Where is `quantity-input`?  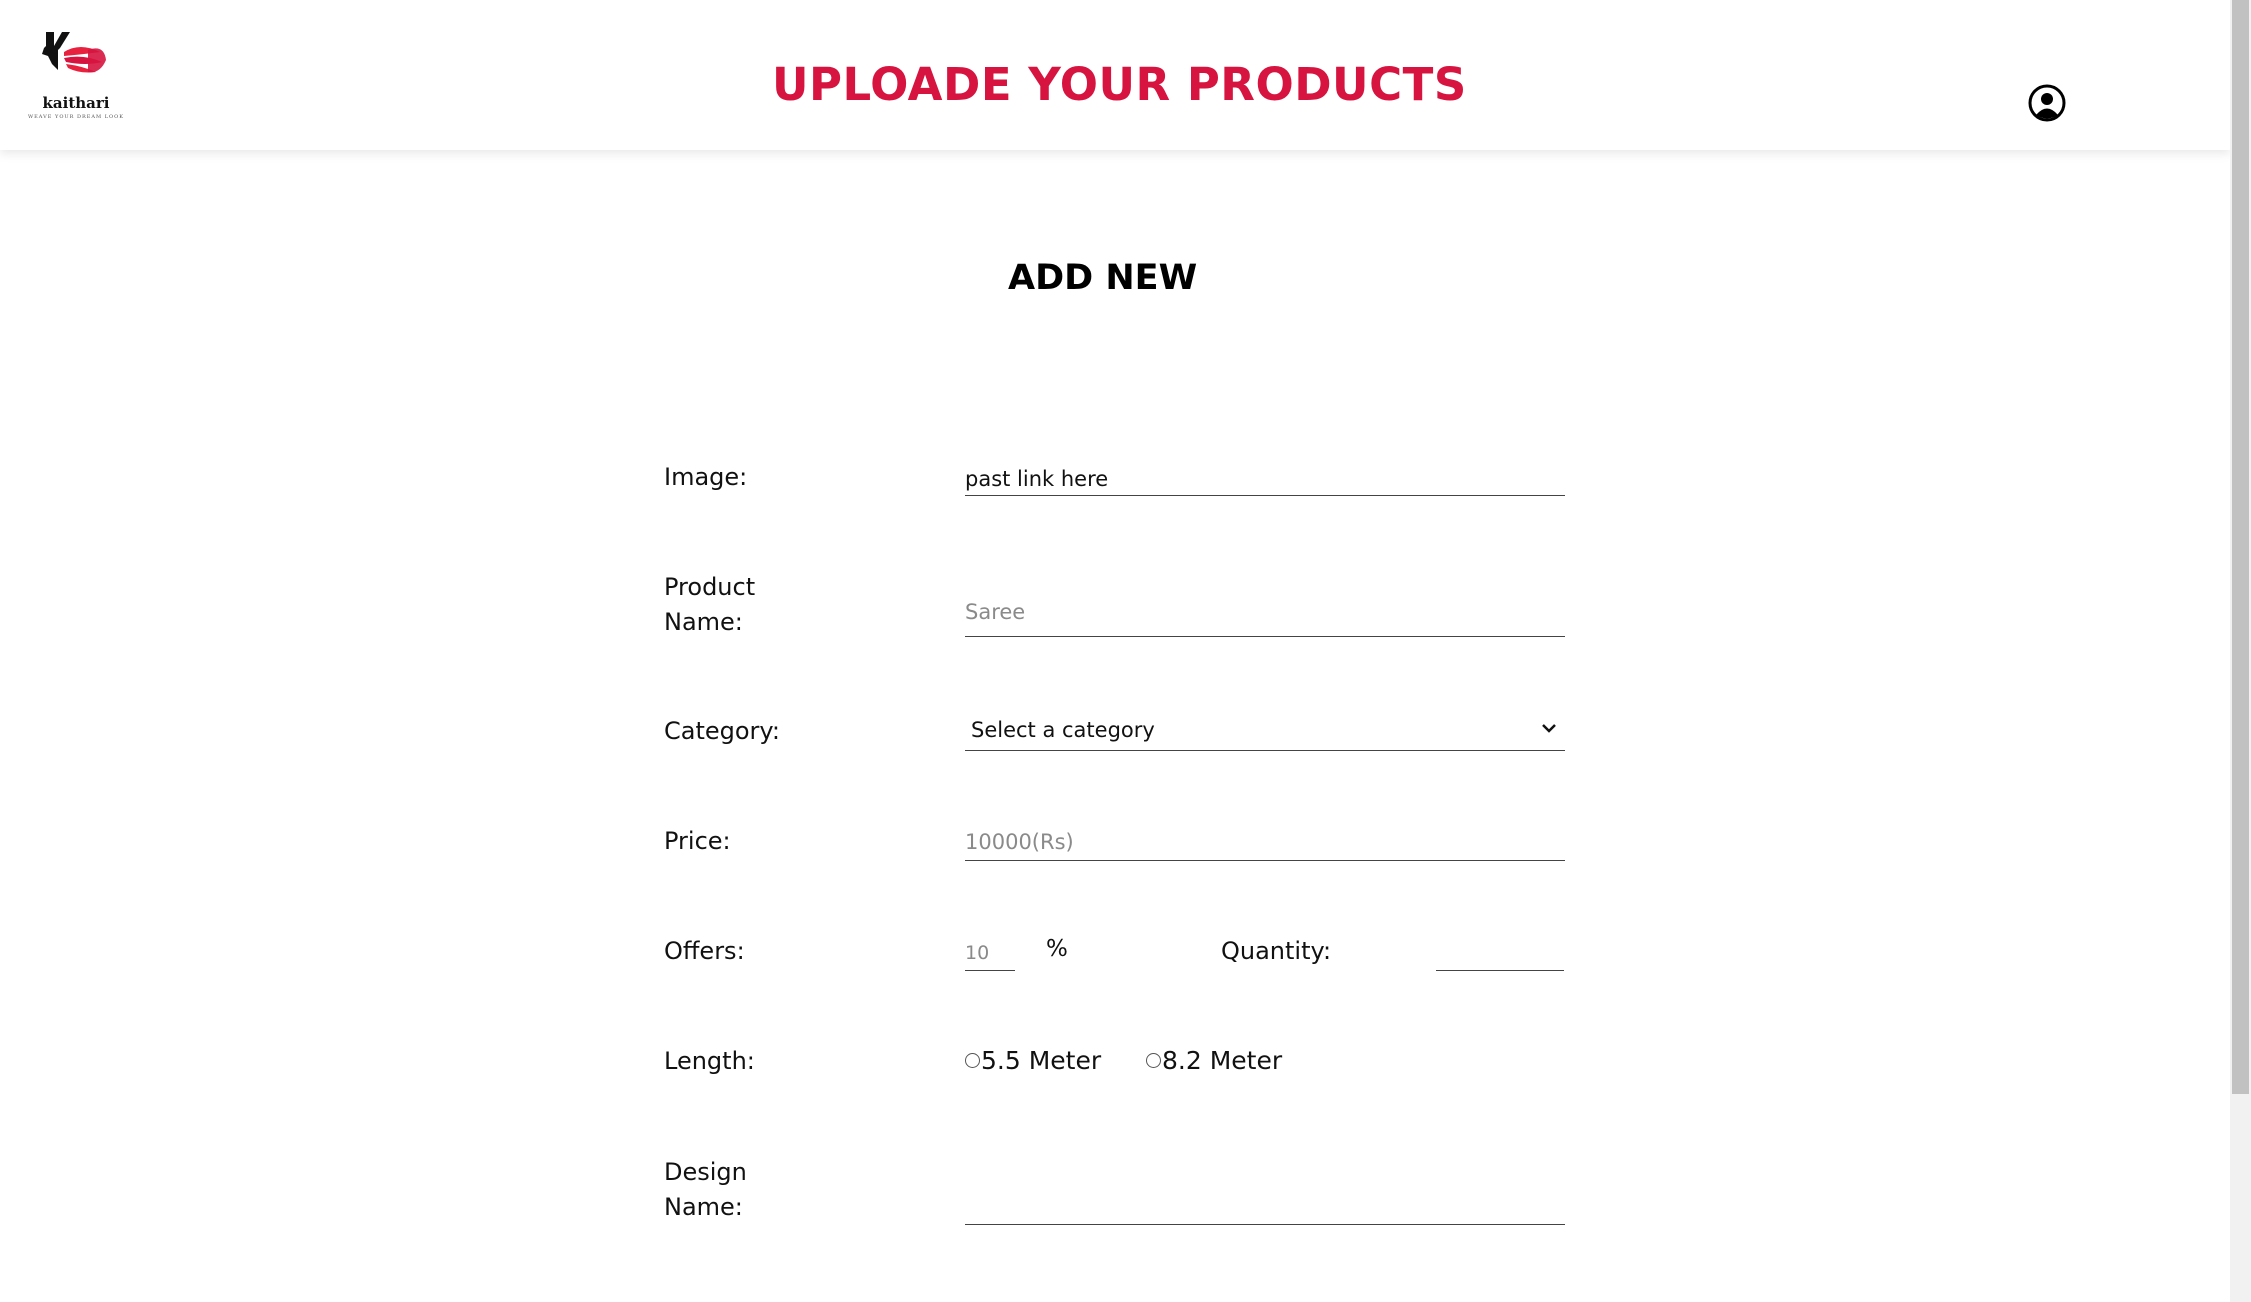
quantity-input is located at coordinates (1500, 954).